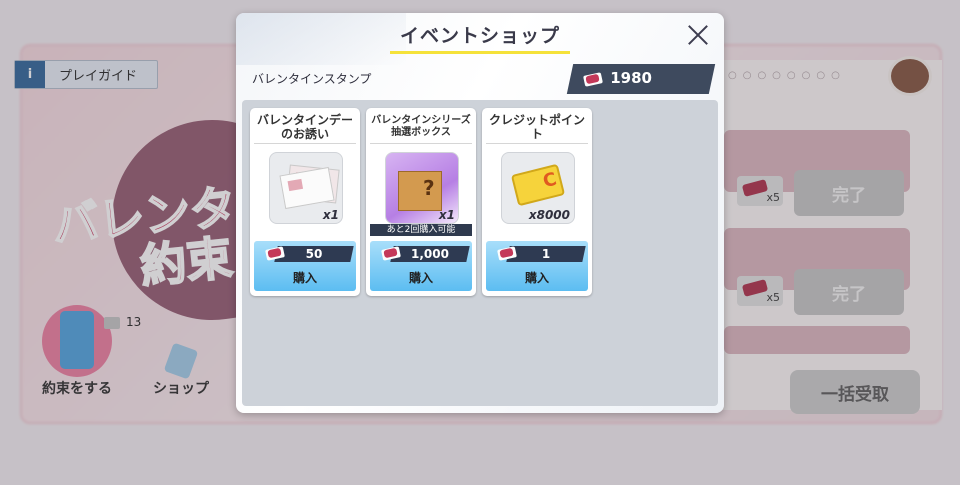 Image resolution: width=960 pixels, height=485 pixels. Describe the element at coordinates (479, 36) in the screenshot. I see `modal-title: イベントショップ` at that location.